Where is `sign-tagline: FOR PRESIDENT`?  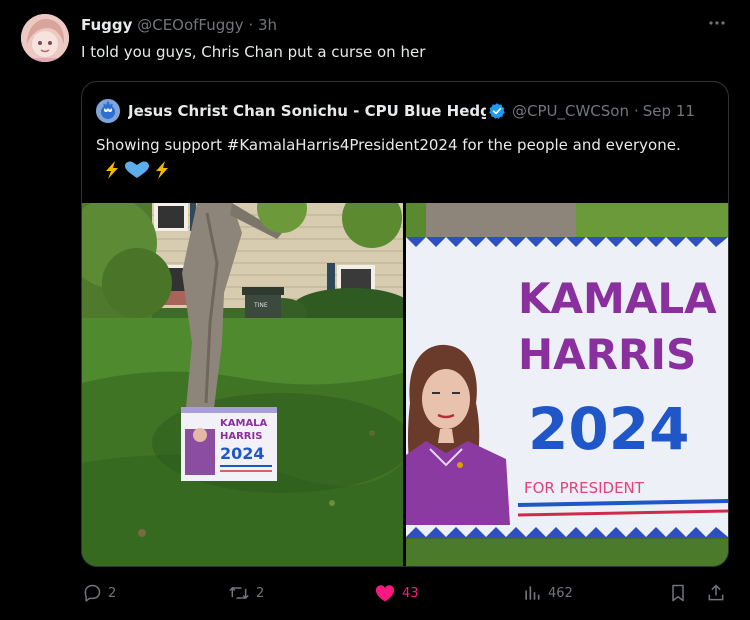
sign-tagline: FOR PRESIDENT is located at coordinates (584, 488).